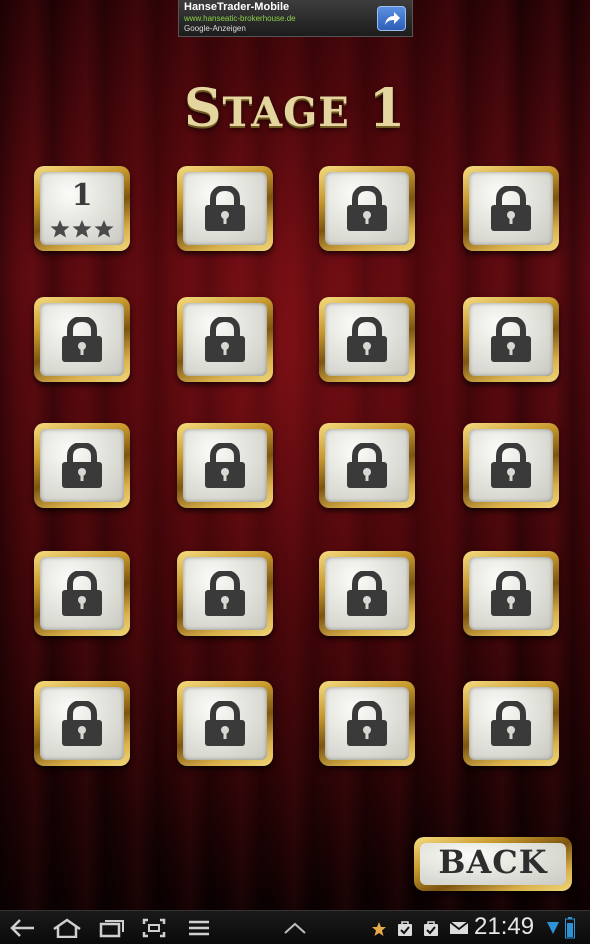  What do you see at coordinates (240, 18) in the screenshot?
I see `ad-url: www.hanseatic-brokerhouse.de` at bounding box center [240, 18].